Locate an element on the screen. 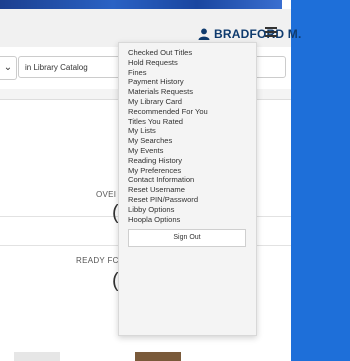  menu-item-checked-out-titles: Checked Out Titles is located at coordinates (187, 53).